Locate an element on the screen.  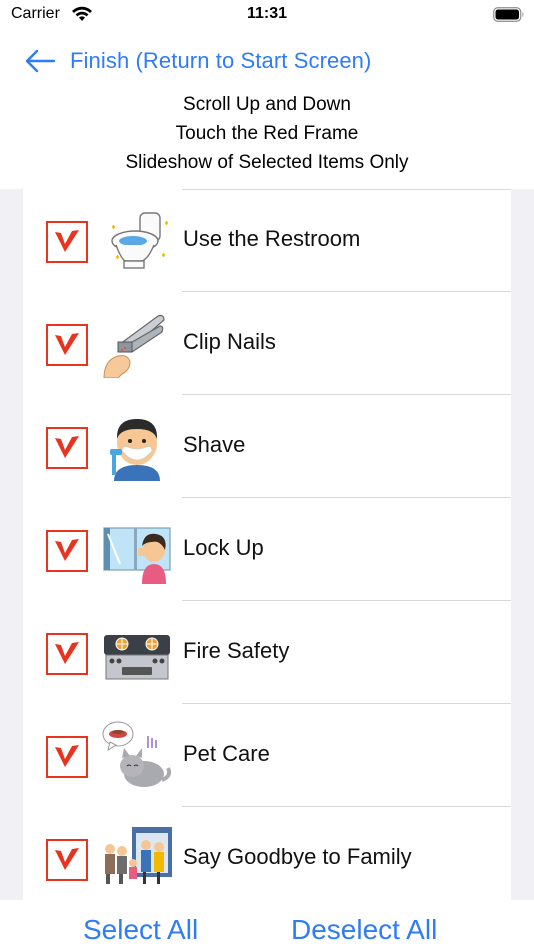
list-item: Use the Restroom is located at coordinates (267, 240).